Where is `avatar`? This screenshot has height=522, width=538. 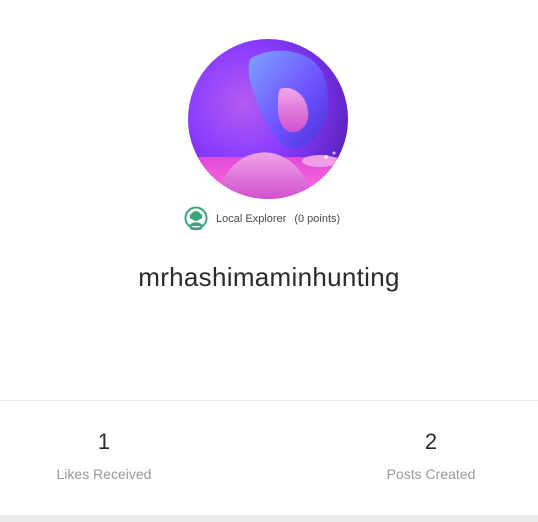
avatar is located at coordinates (268, 119).